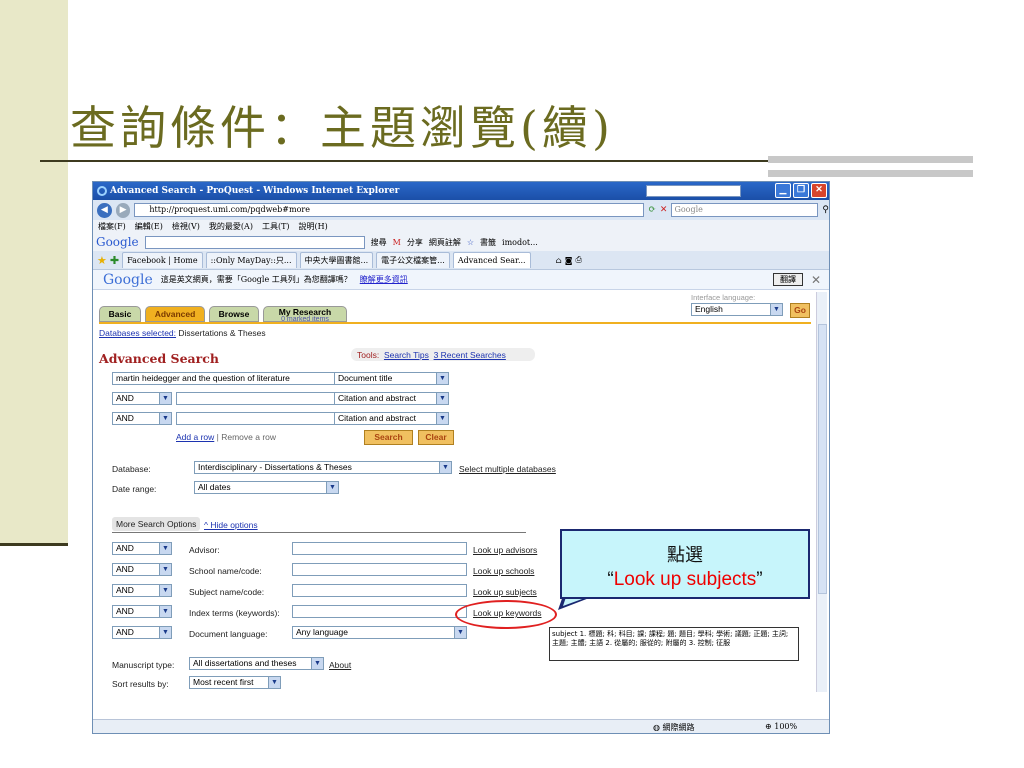 This screenshot has height=768, width=1024. What do you see at coordinates (488, 242) in the screenshot?
I see `toolbar-bookmarks: 書籤` at bounding box center [488, 242].